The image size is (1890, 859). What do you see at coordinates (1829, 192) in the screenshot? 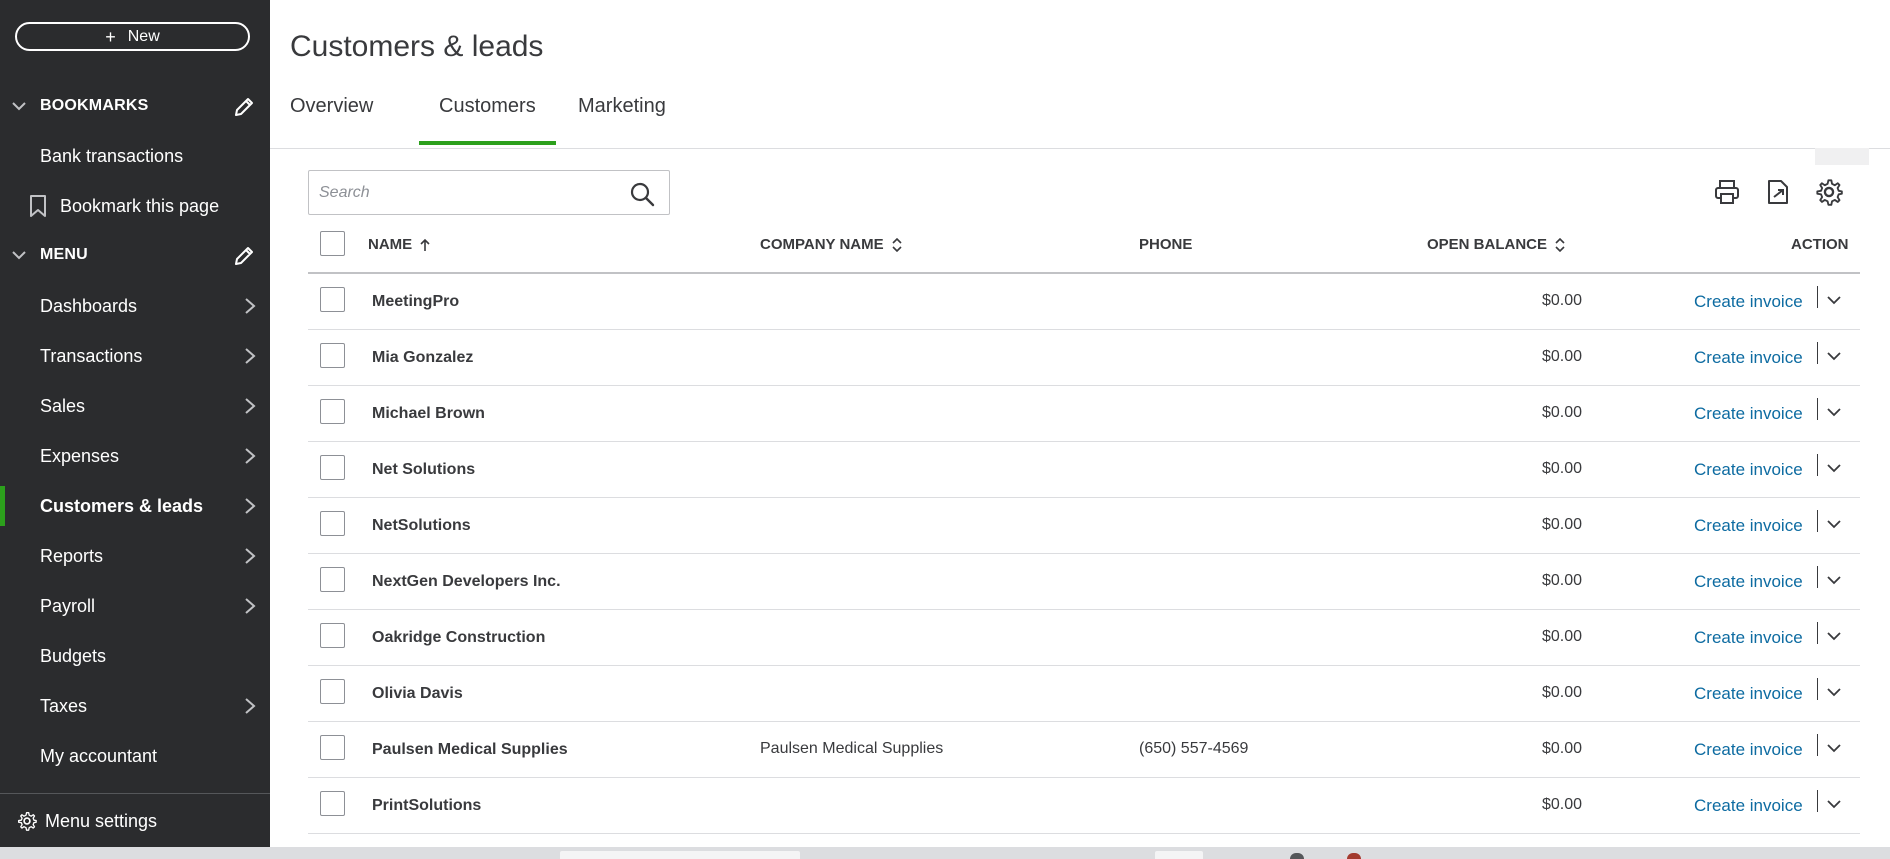
I see `settings-gear-icon` at bounding box center [1829, 192].